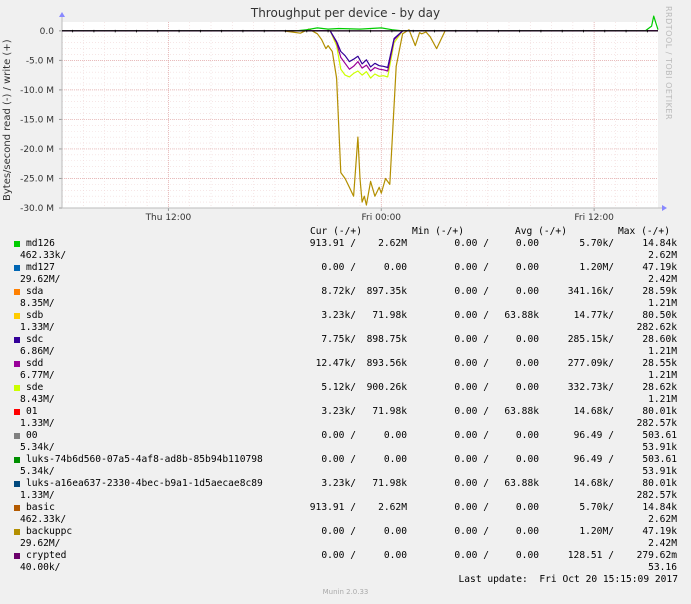 The image size is (691, 604). What do you see at coordinates (593, 483) in the screenshot?
I see `legend-value-avg: 14.68k/` at bounding box center [593, 483].